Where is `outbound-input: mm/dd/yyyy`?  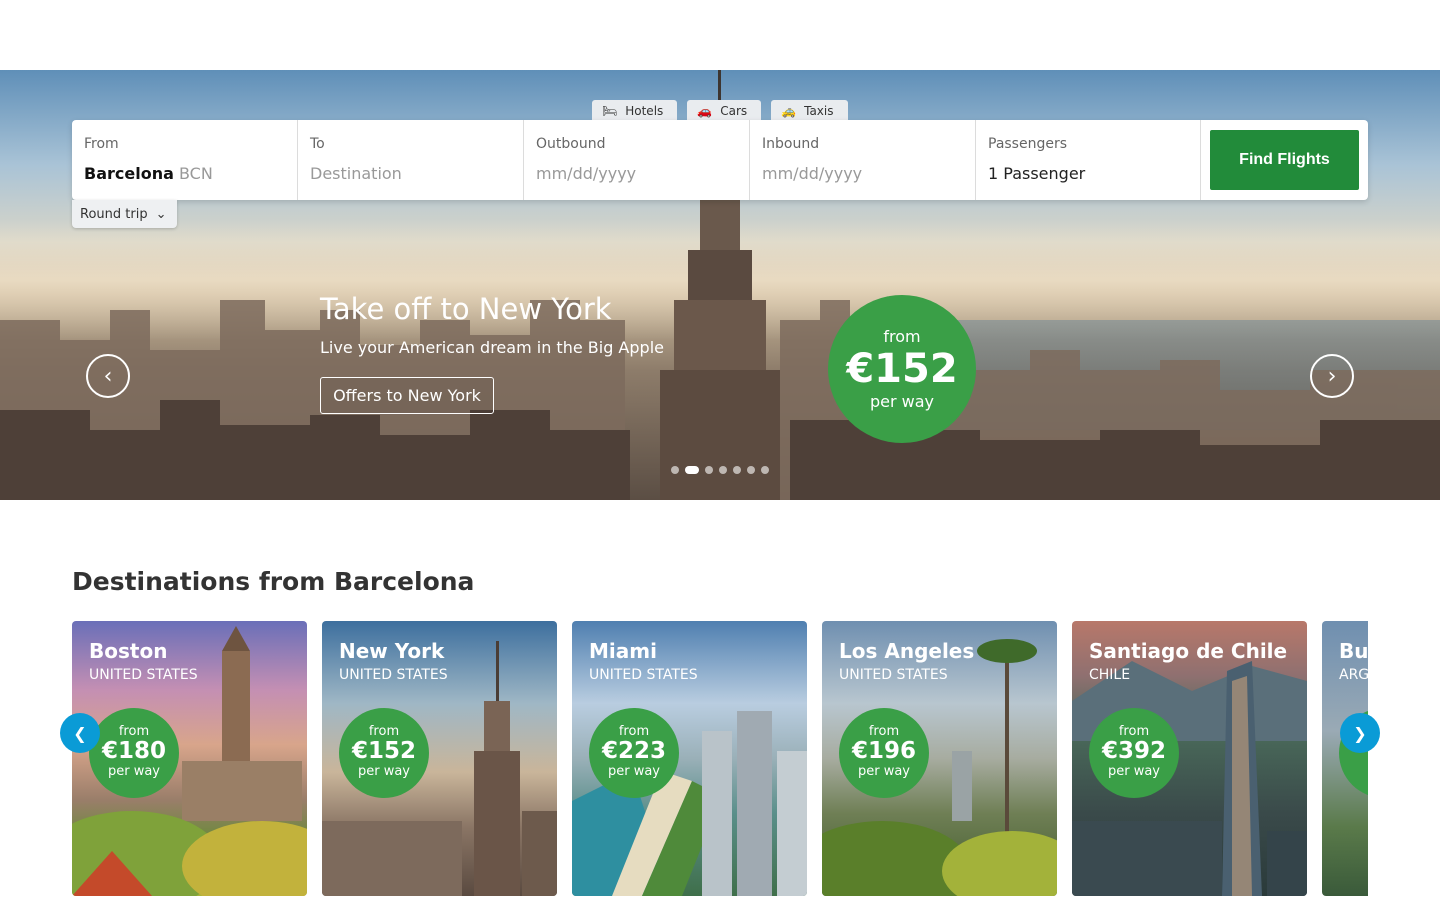
outbound-input: mm/dd/yyyy is located at coordinates (636, 173).